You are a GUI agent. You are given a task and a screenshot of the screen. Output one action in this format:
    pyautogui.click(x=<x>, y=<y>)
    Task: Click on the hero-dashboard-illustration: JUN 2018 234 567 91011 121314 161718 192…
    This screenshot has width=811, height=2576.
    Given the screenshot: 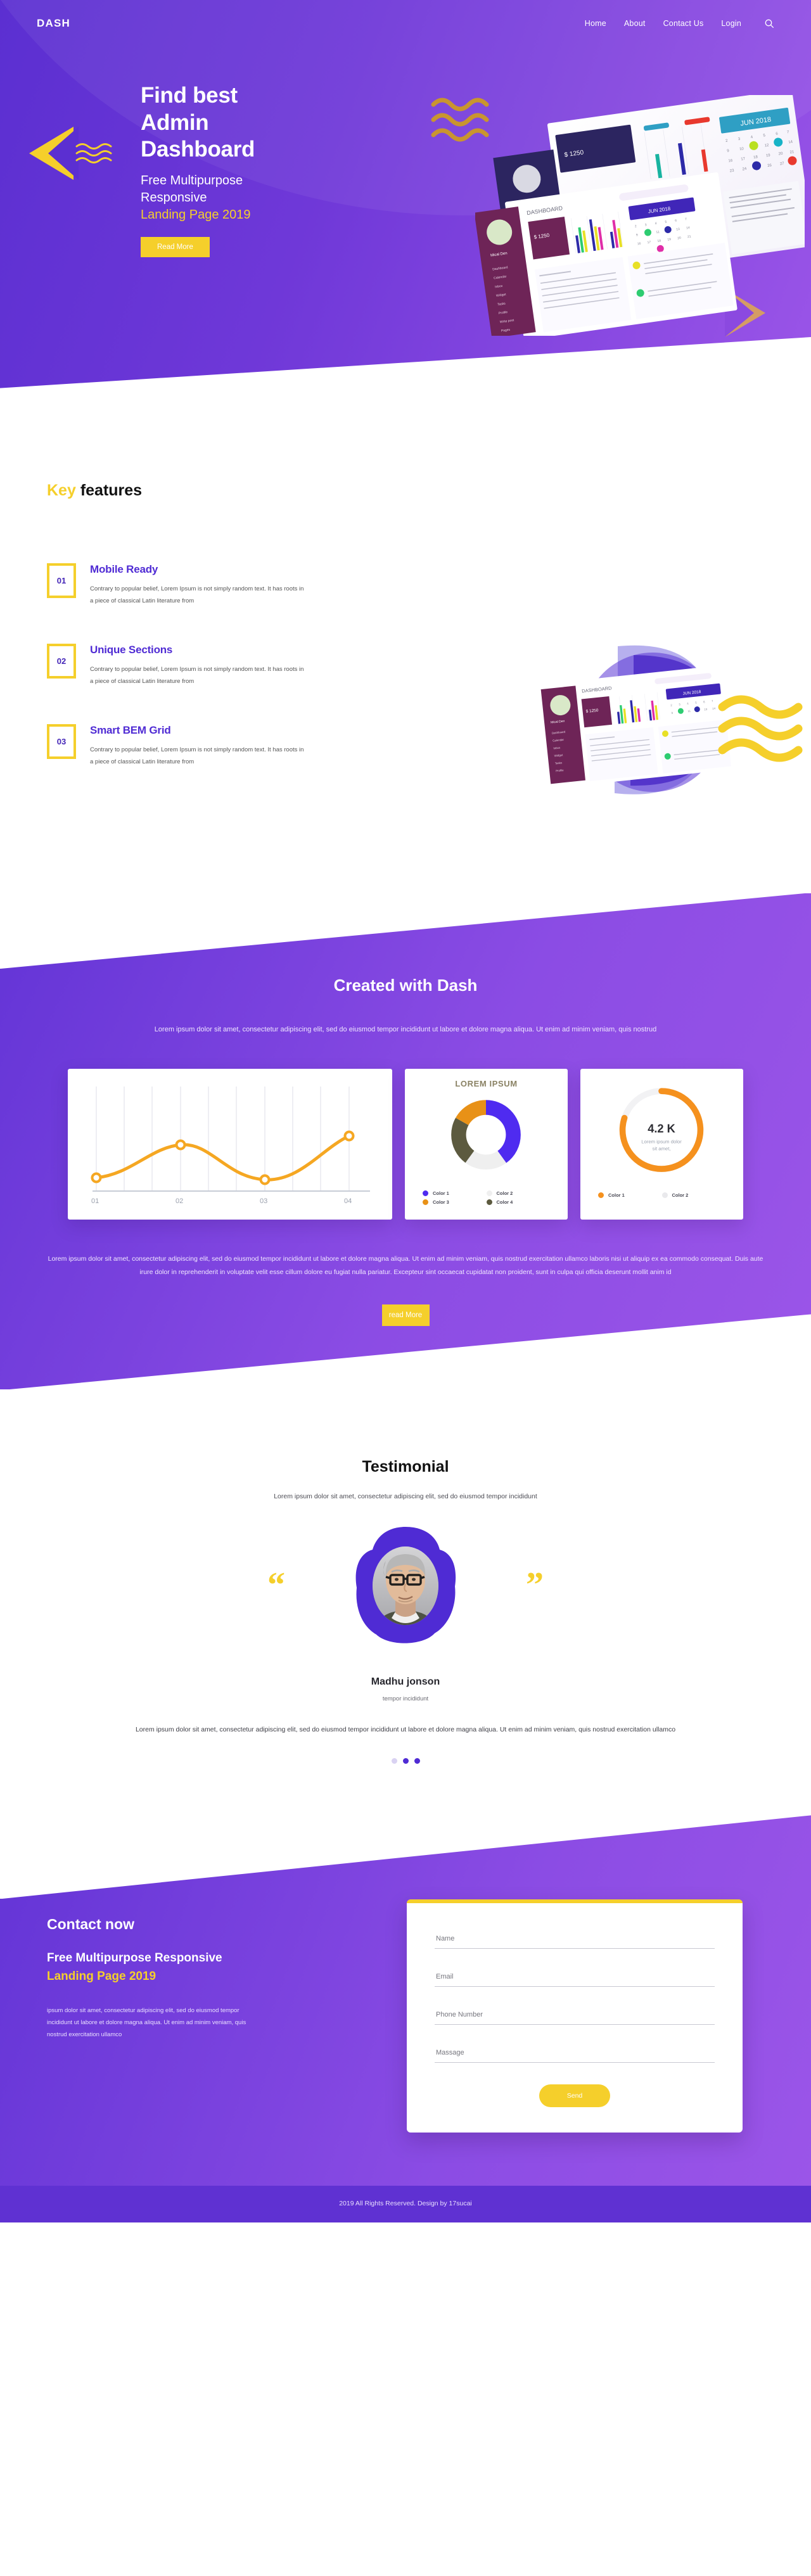 What is the action you would take?
    pyautogui.click(x=640, y=216)
    